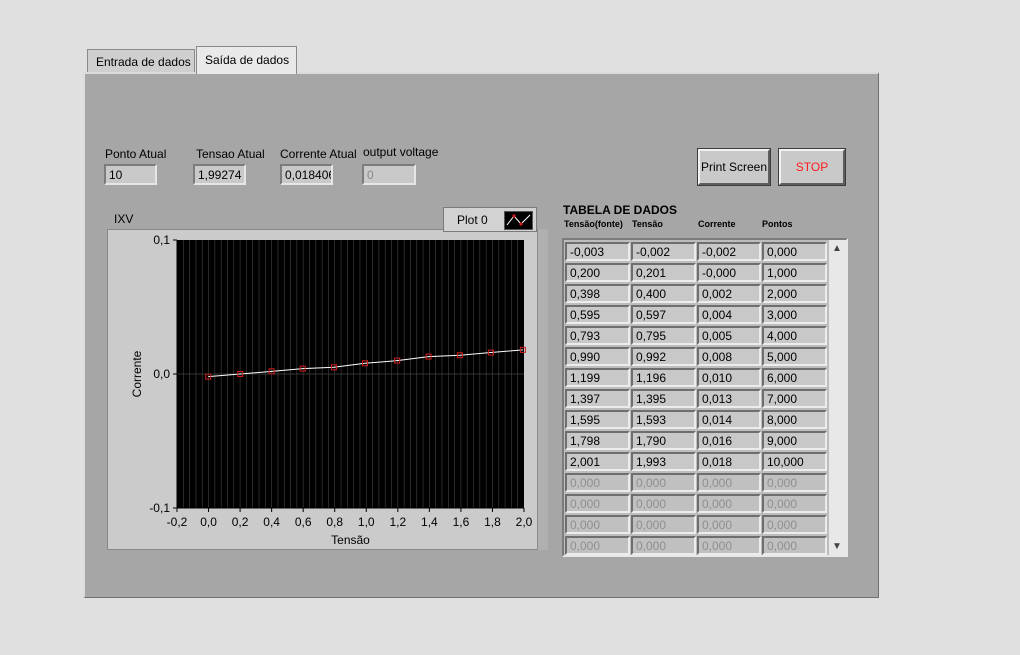  Describe the element at coordinates (794, 440) in the screenshot. I see `table-cell: 9,000` at that location.